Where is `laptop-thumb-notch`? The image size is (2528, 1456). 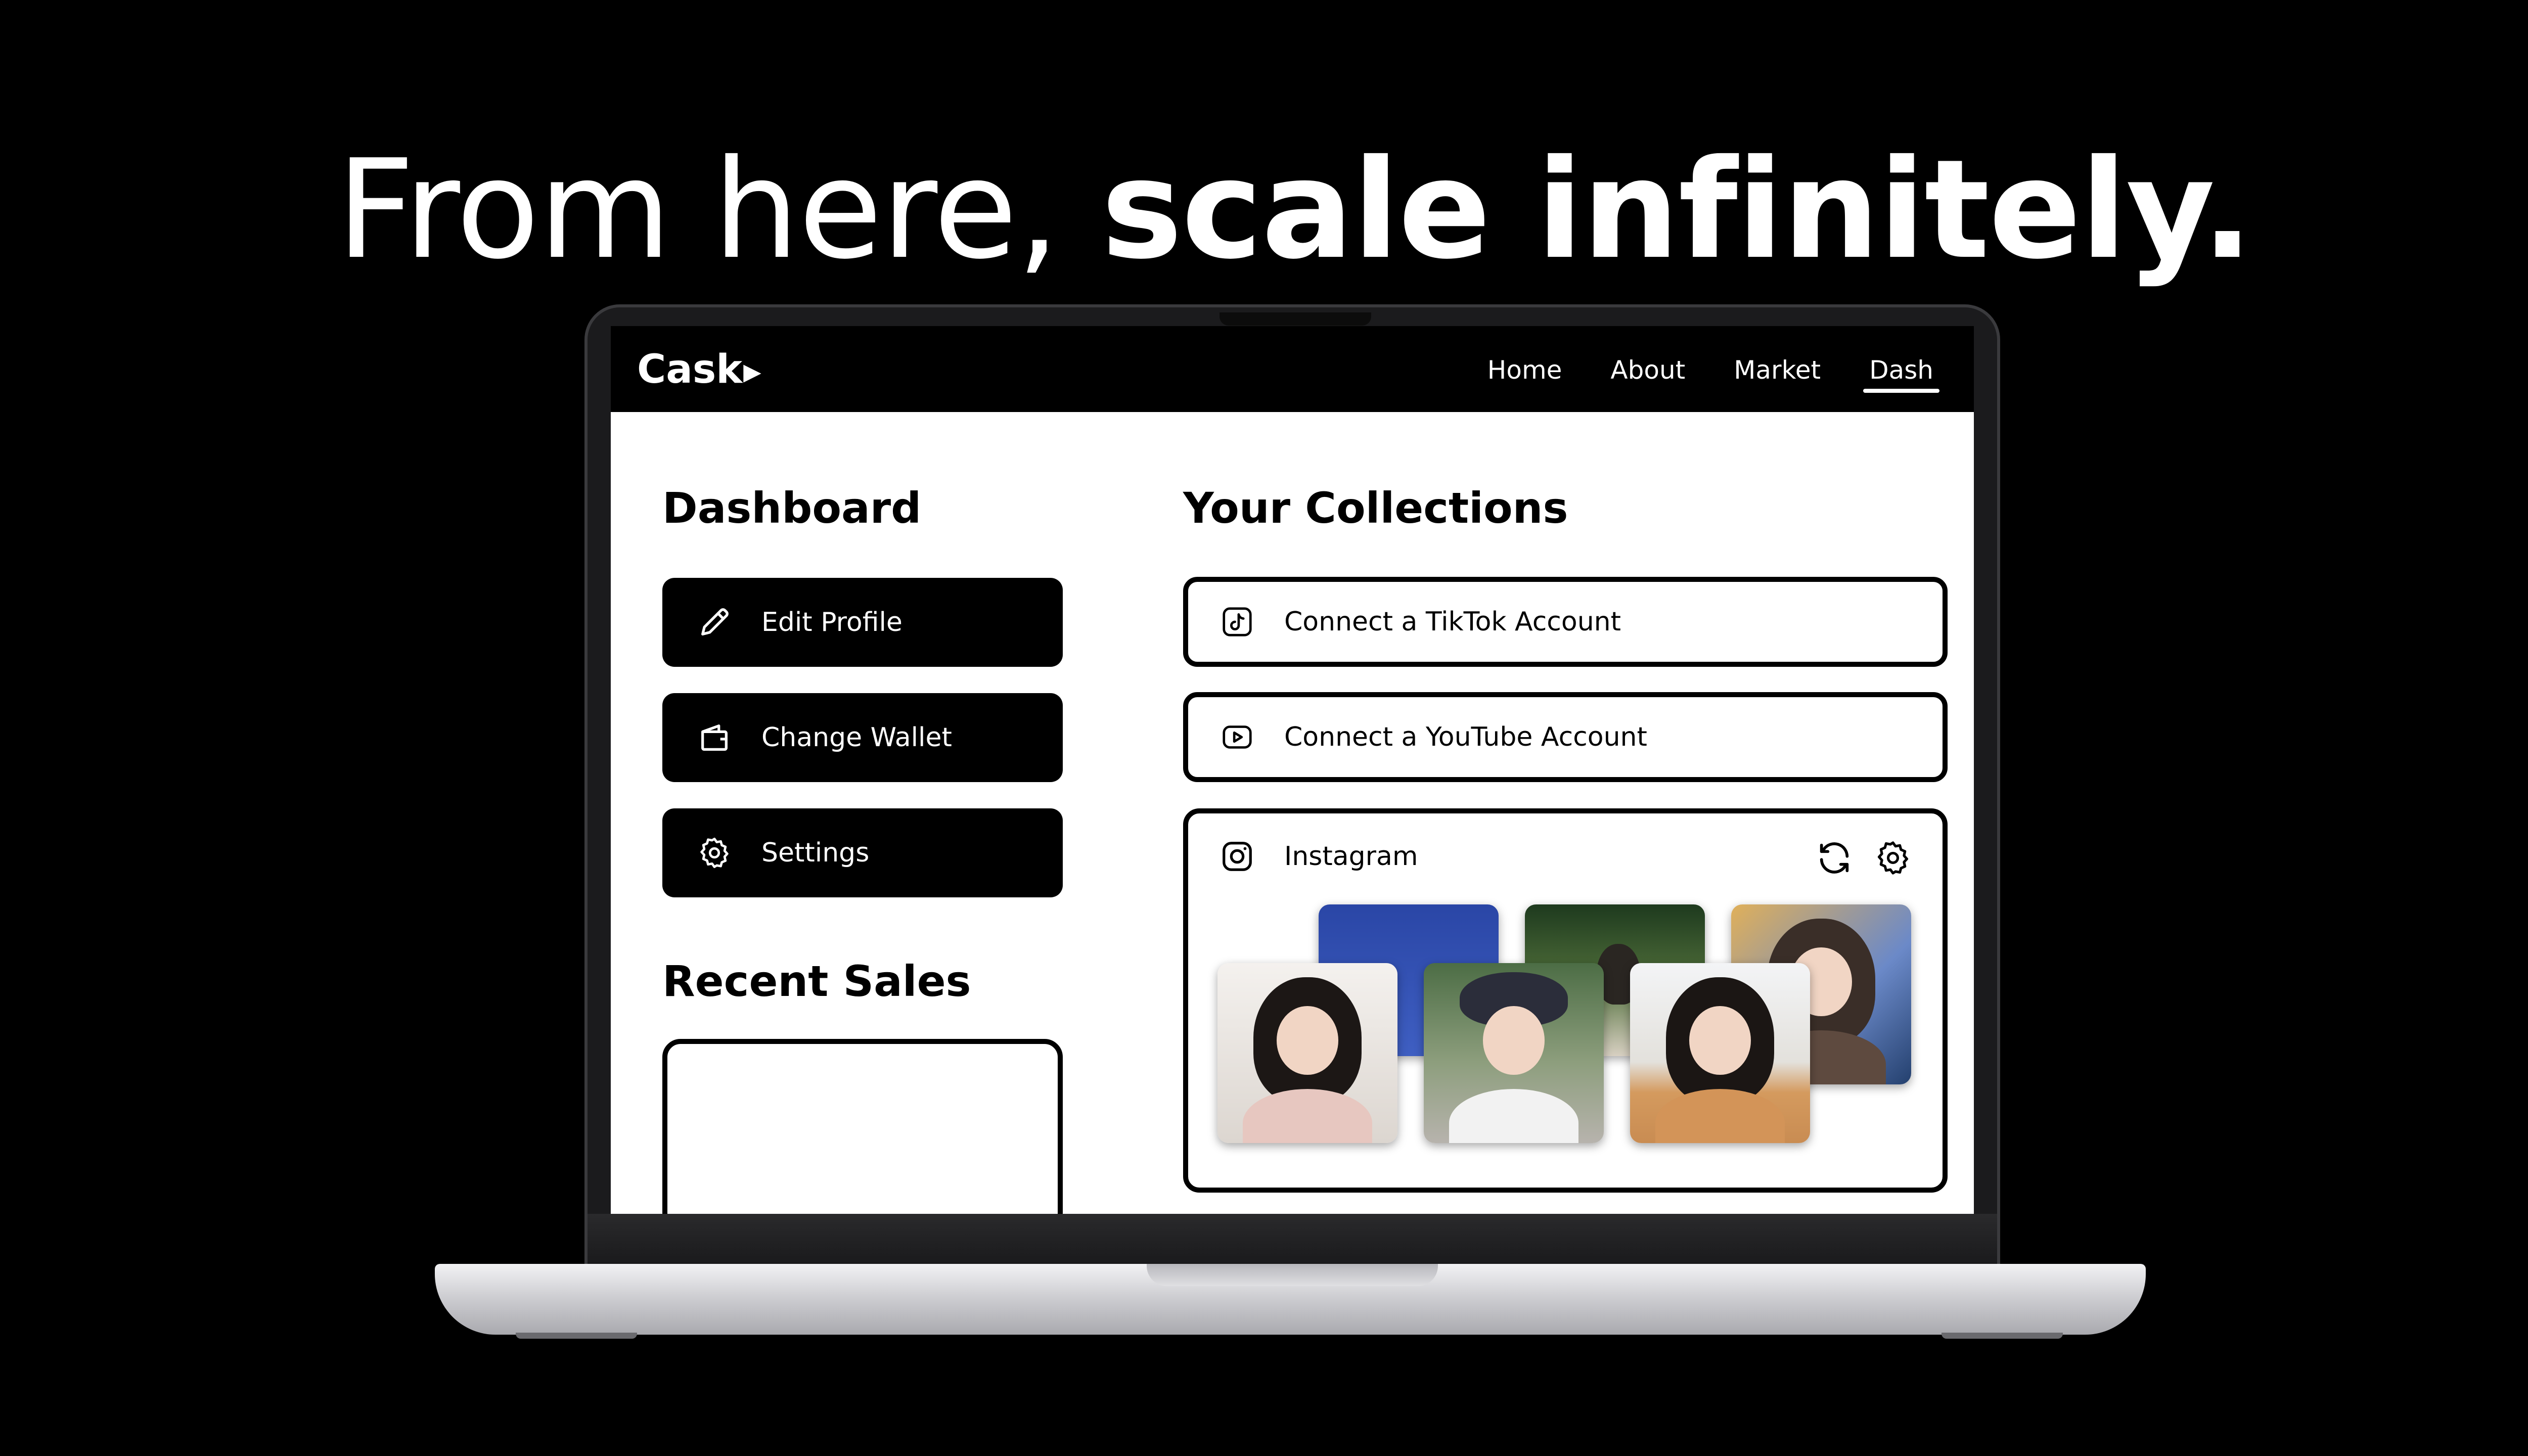 laptop-thumb-notch is located at coordinates (1293, 1275).